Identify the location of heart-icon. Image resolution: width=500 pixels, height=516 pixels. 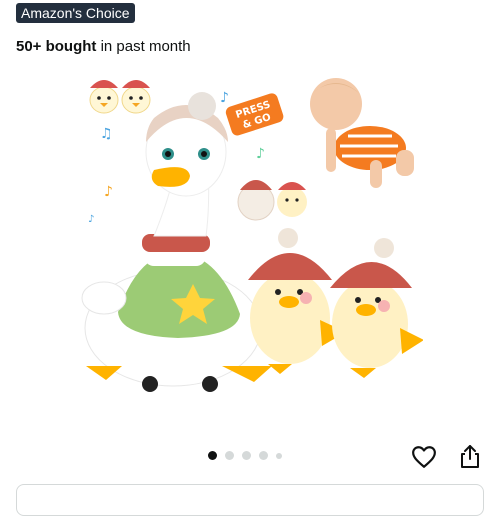
(424, 457).